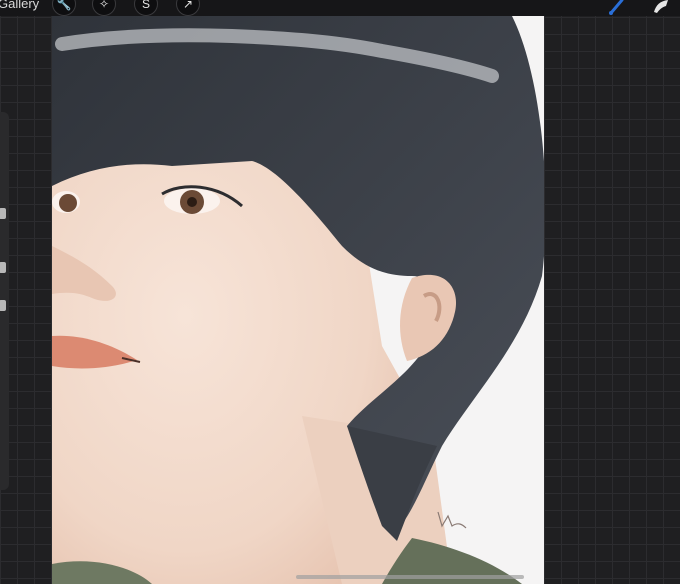 The height and width of the screenshot is (584, 680). Describe the element at coordinates (661, 7) in the screenshot. I see `smudge-icon` at that location.